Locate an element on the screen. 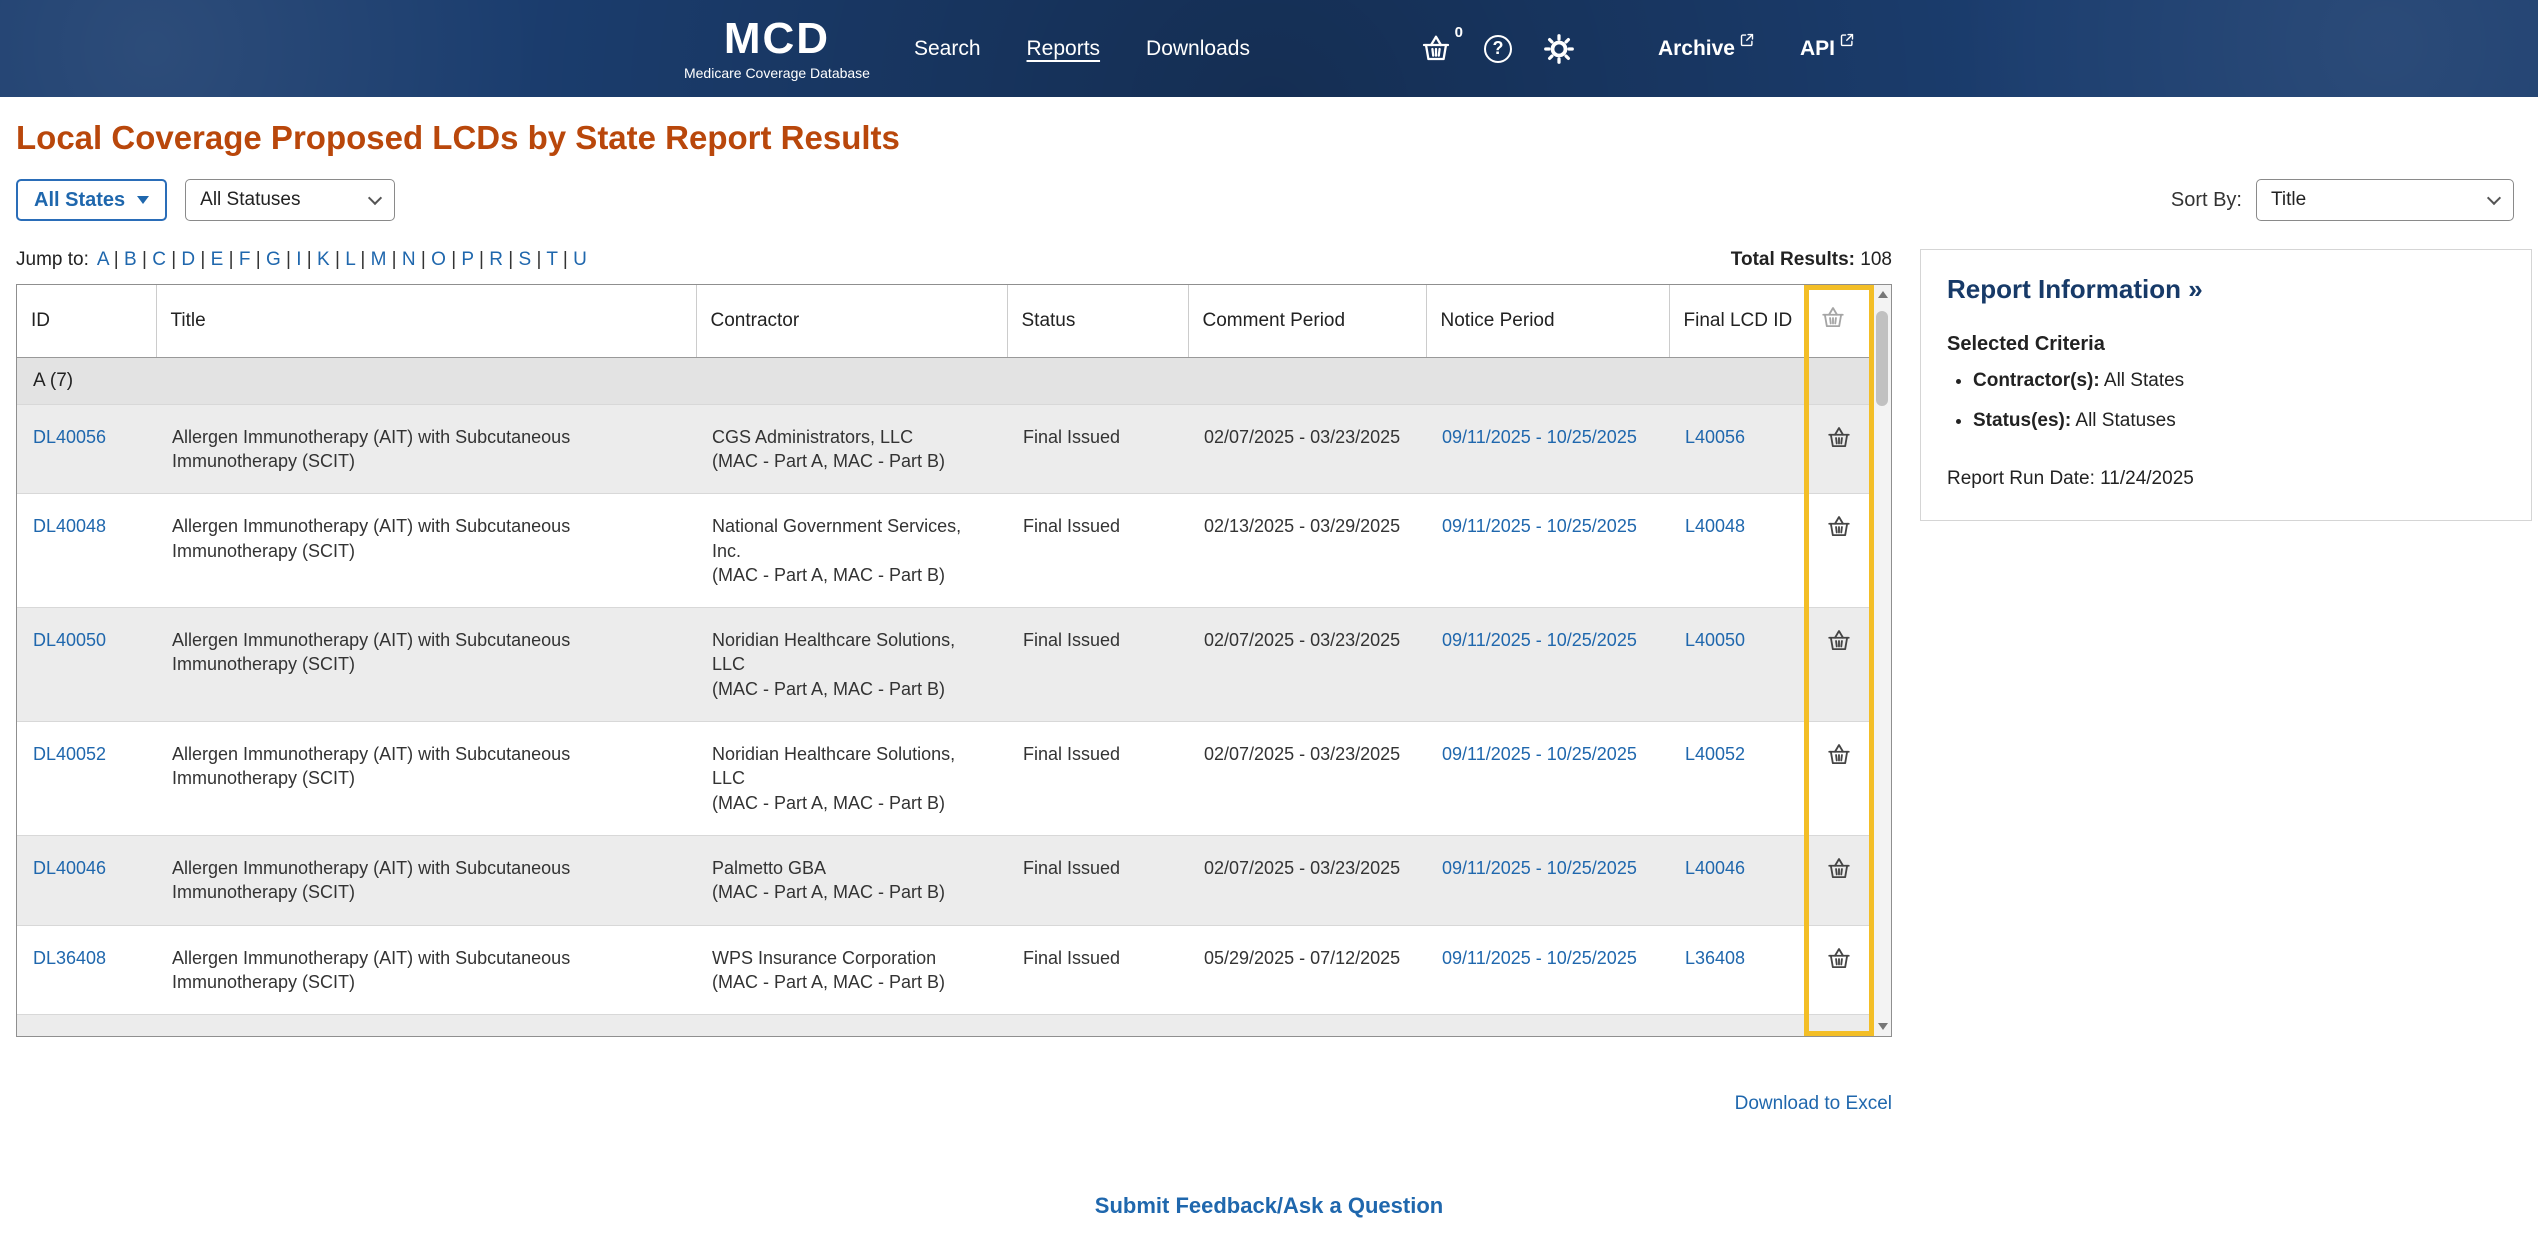 The height and width of the screenshot is (1250, 2538). jump-letter-o: O is located at coordinates (431, 259).